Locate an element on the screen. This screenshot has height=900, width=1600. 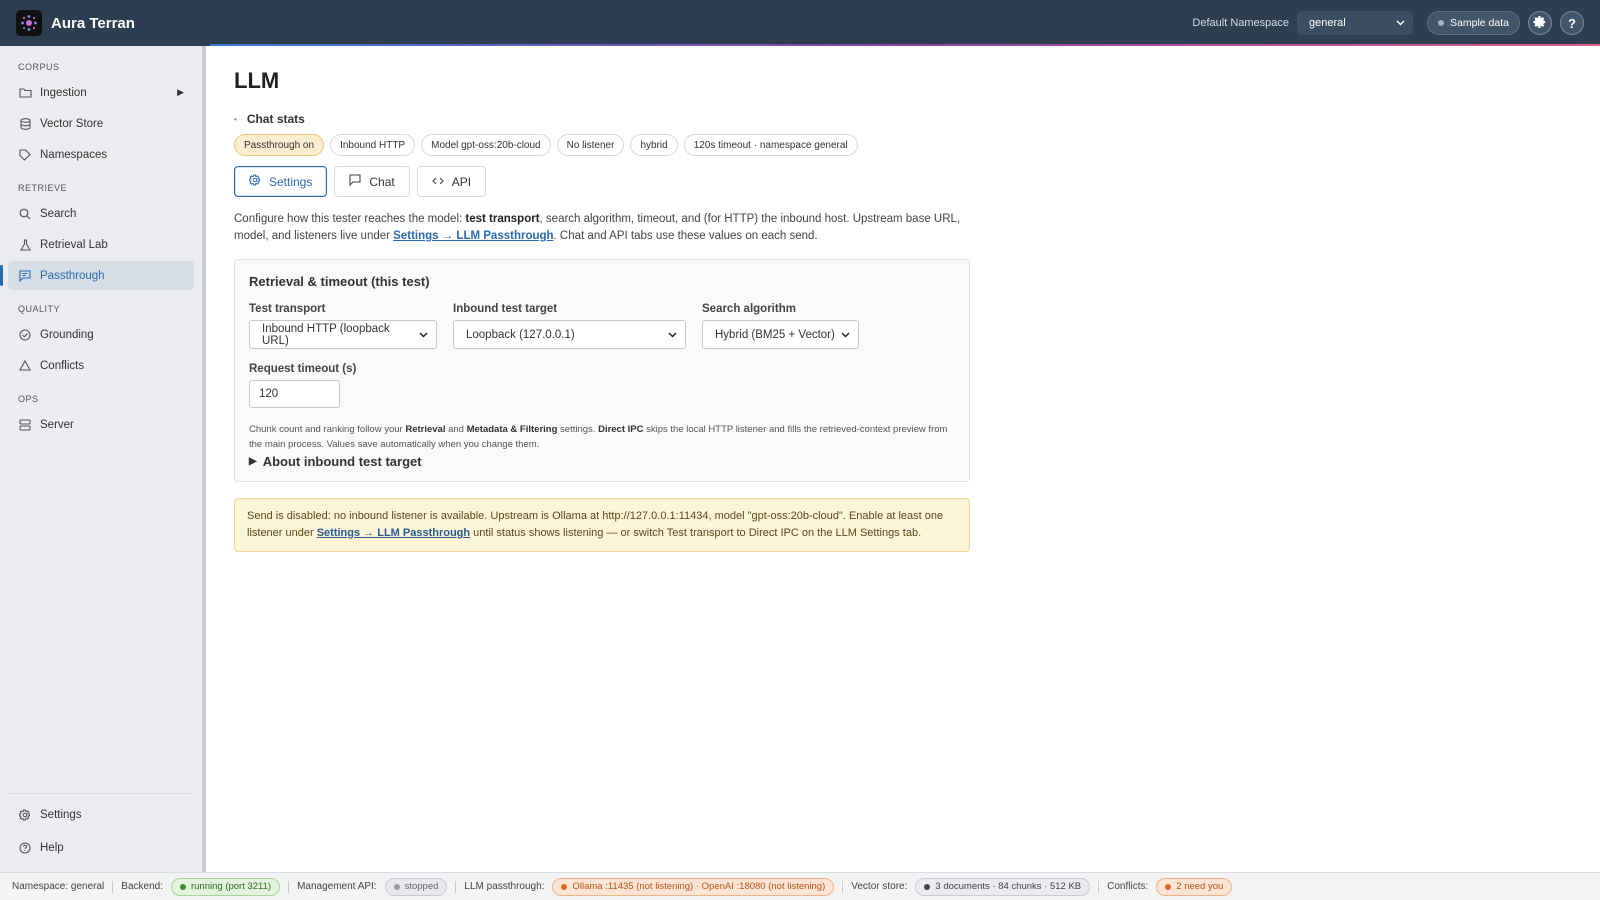
status-namespace: Namespace: general is located at coordinates (58, 886).